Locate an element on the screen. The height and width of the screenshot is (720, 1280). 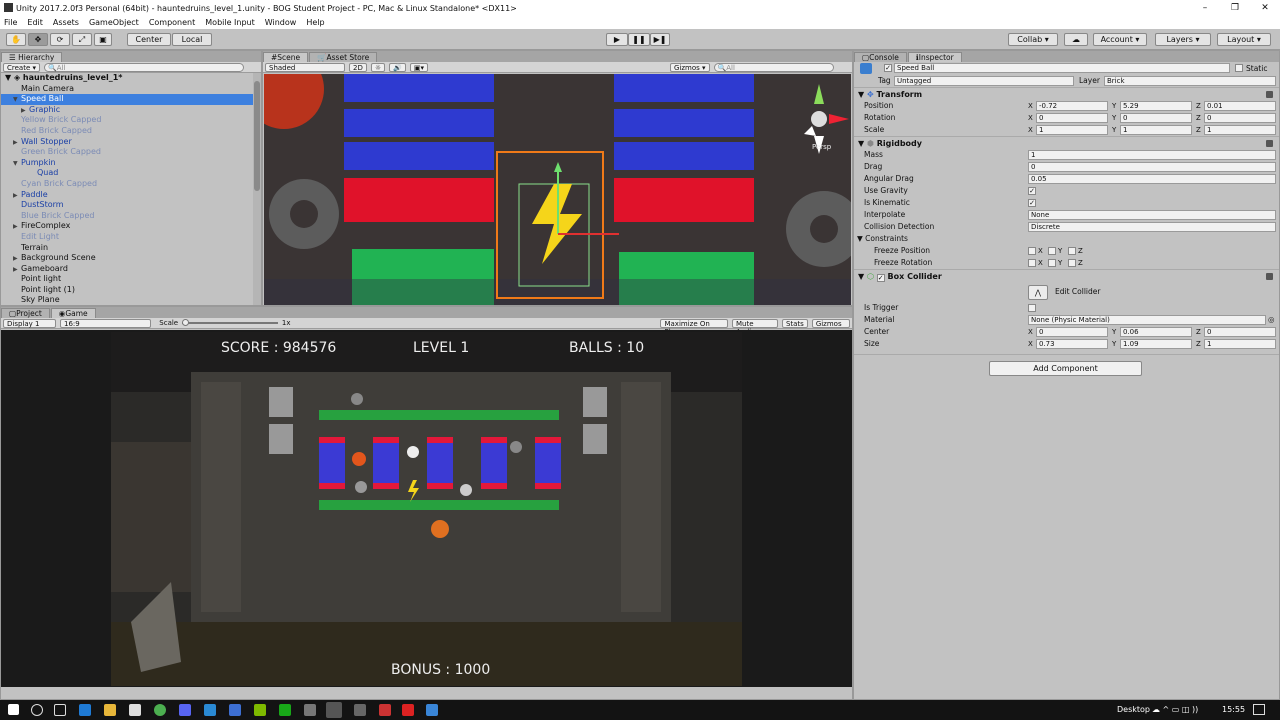
hand-tool-icon: ✋ is located at coordinates (16, 39).